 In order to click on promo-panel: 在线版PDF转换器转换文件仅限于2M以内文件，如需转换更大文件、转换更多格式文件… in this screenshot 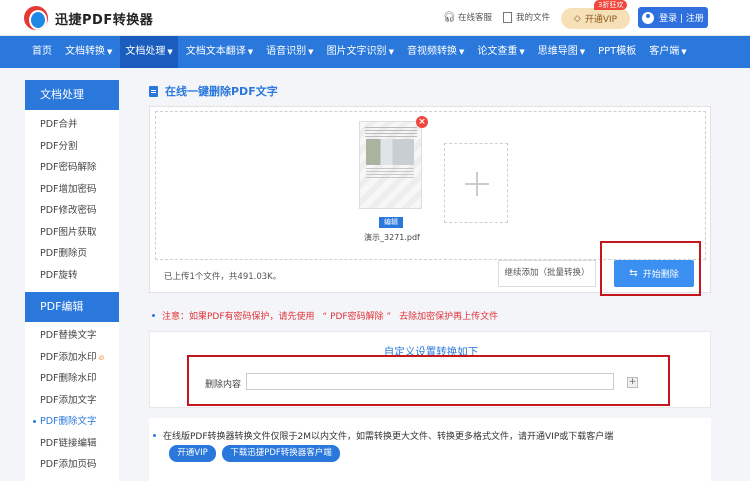, I will do `click(430, 449)`.